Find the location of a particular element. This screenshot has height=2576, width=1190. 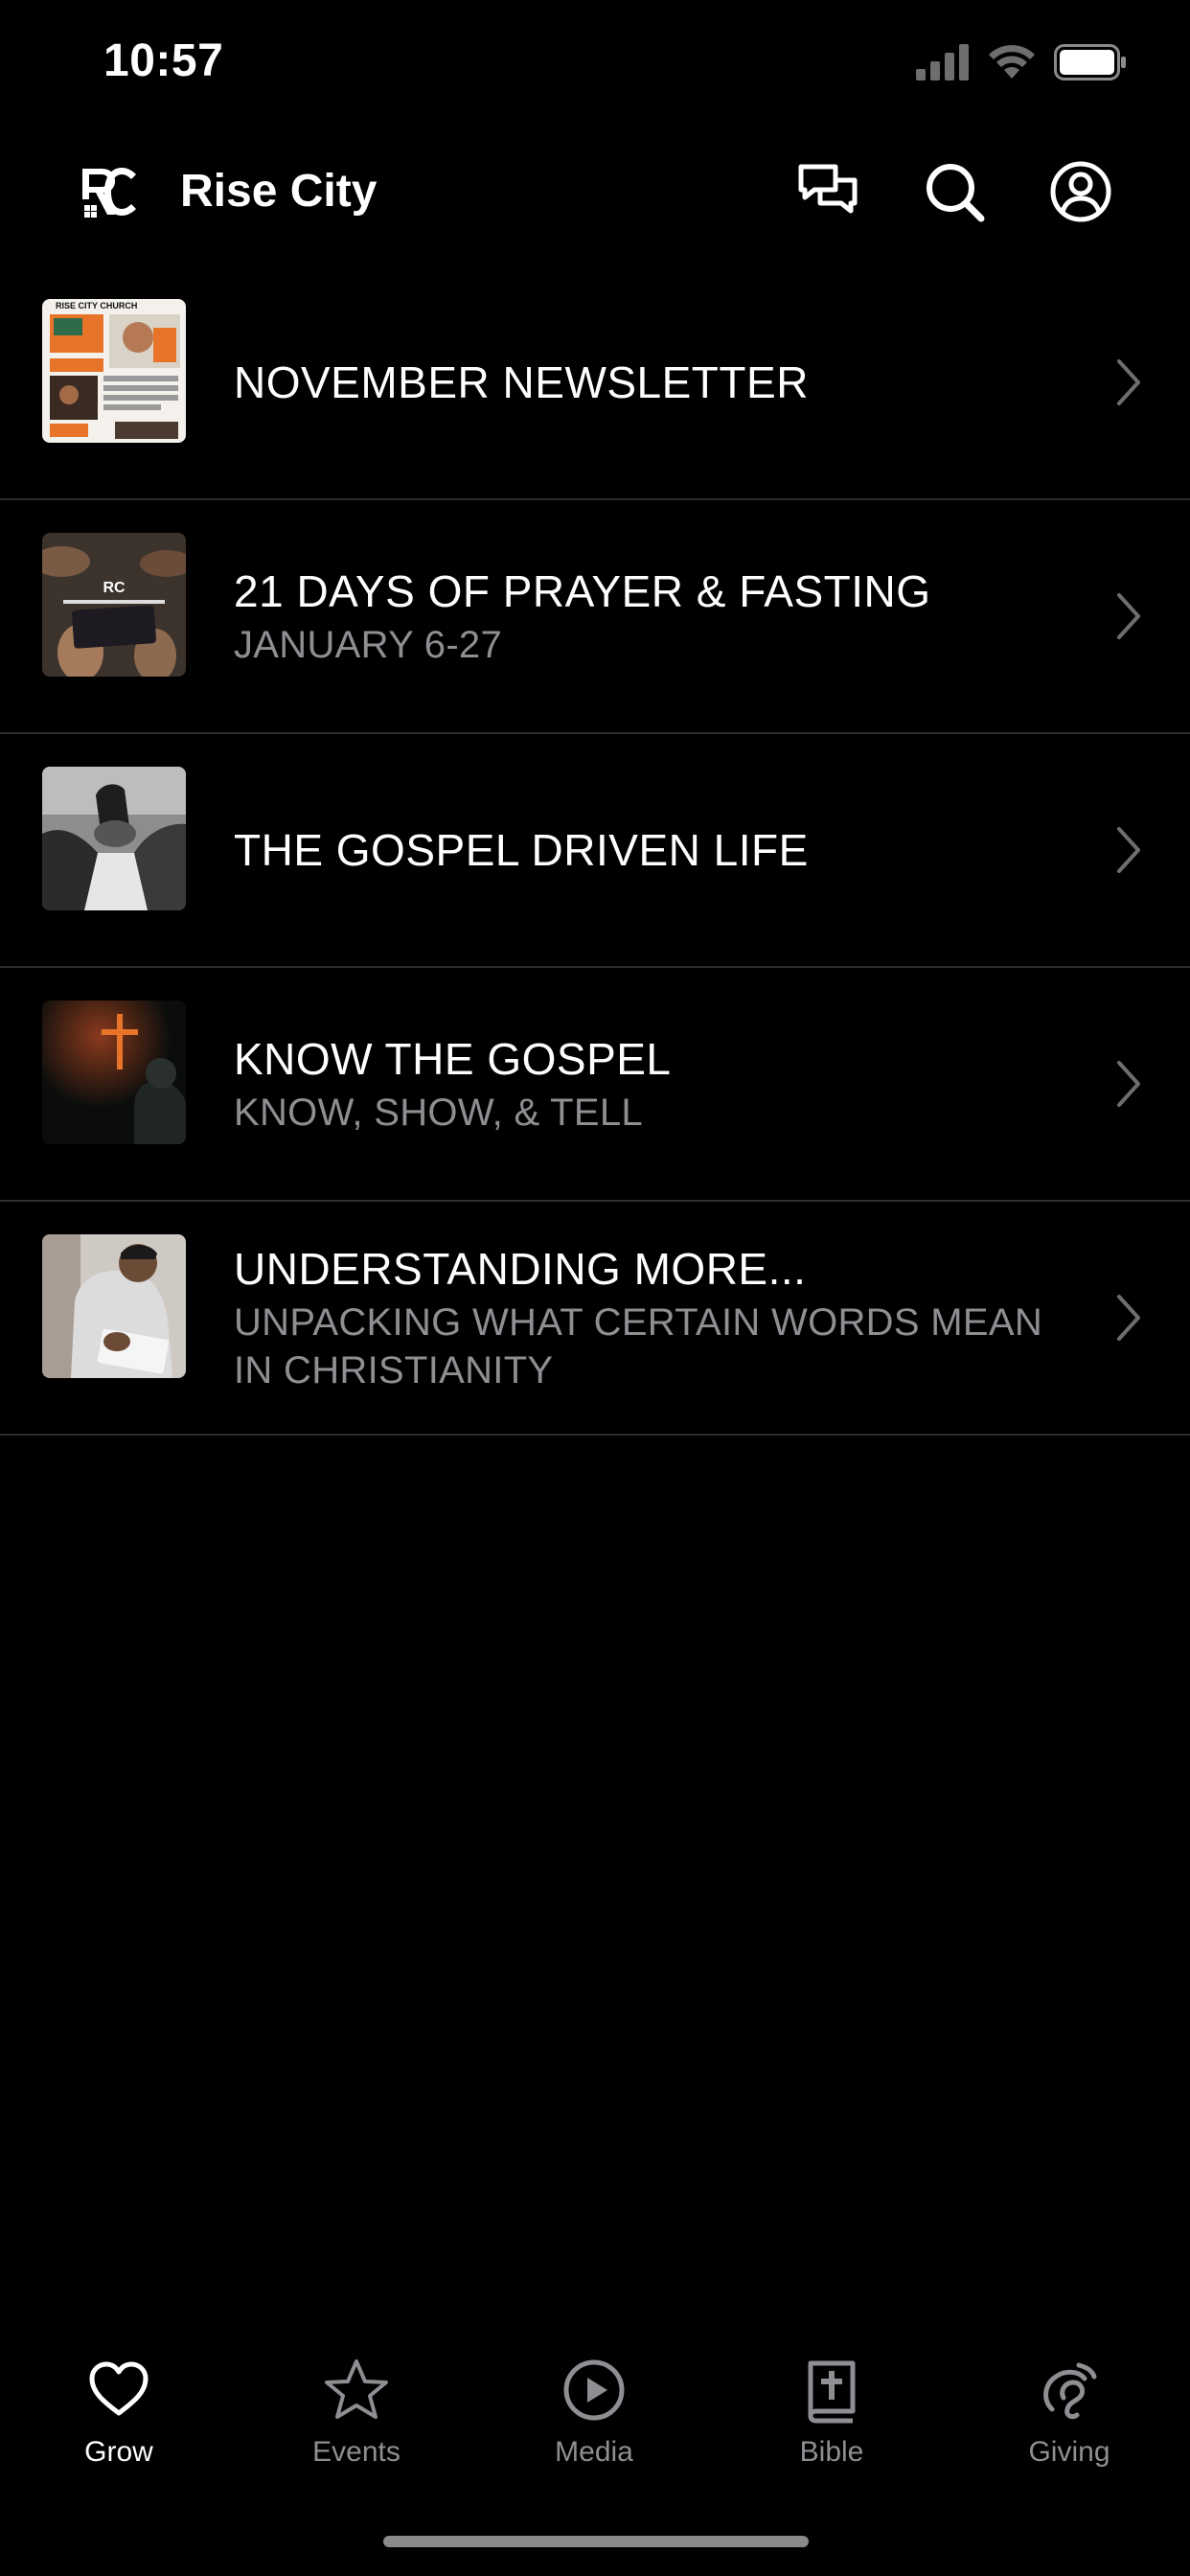

status-bar: 10:57 is located at coordinates (595, 67).